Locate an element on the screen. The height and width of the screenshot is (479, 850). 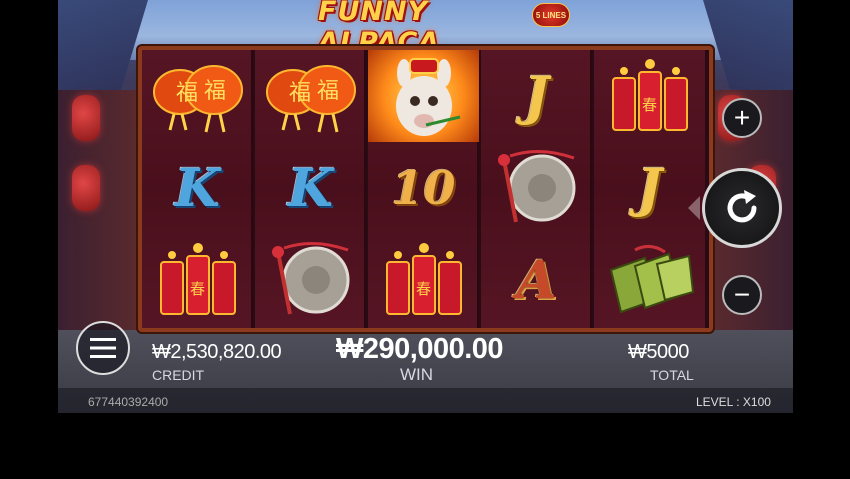
refresh-icon is located at coordinates (742, 206).